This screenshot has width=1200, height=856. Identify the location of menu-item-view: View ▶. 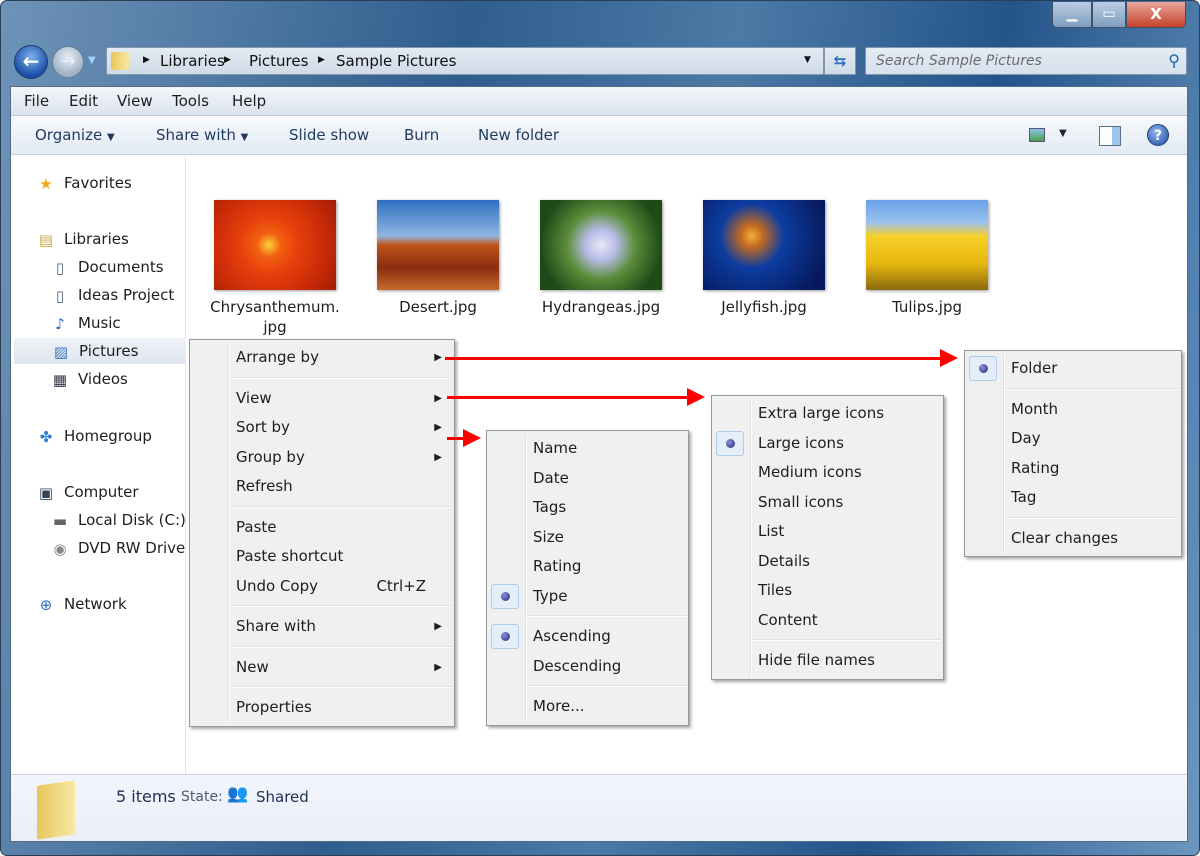
(322, 399).